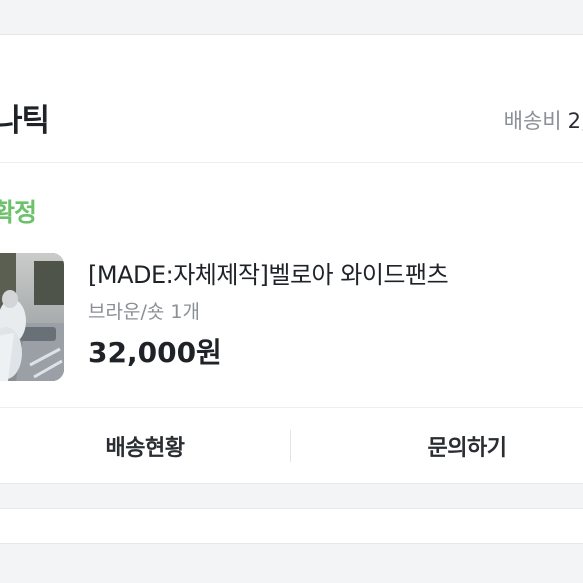 This screenshot has width=583, height=583. Describe the element at coordinates (18, 212) in the screenshot. I see `order-status: 확정` at that location.